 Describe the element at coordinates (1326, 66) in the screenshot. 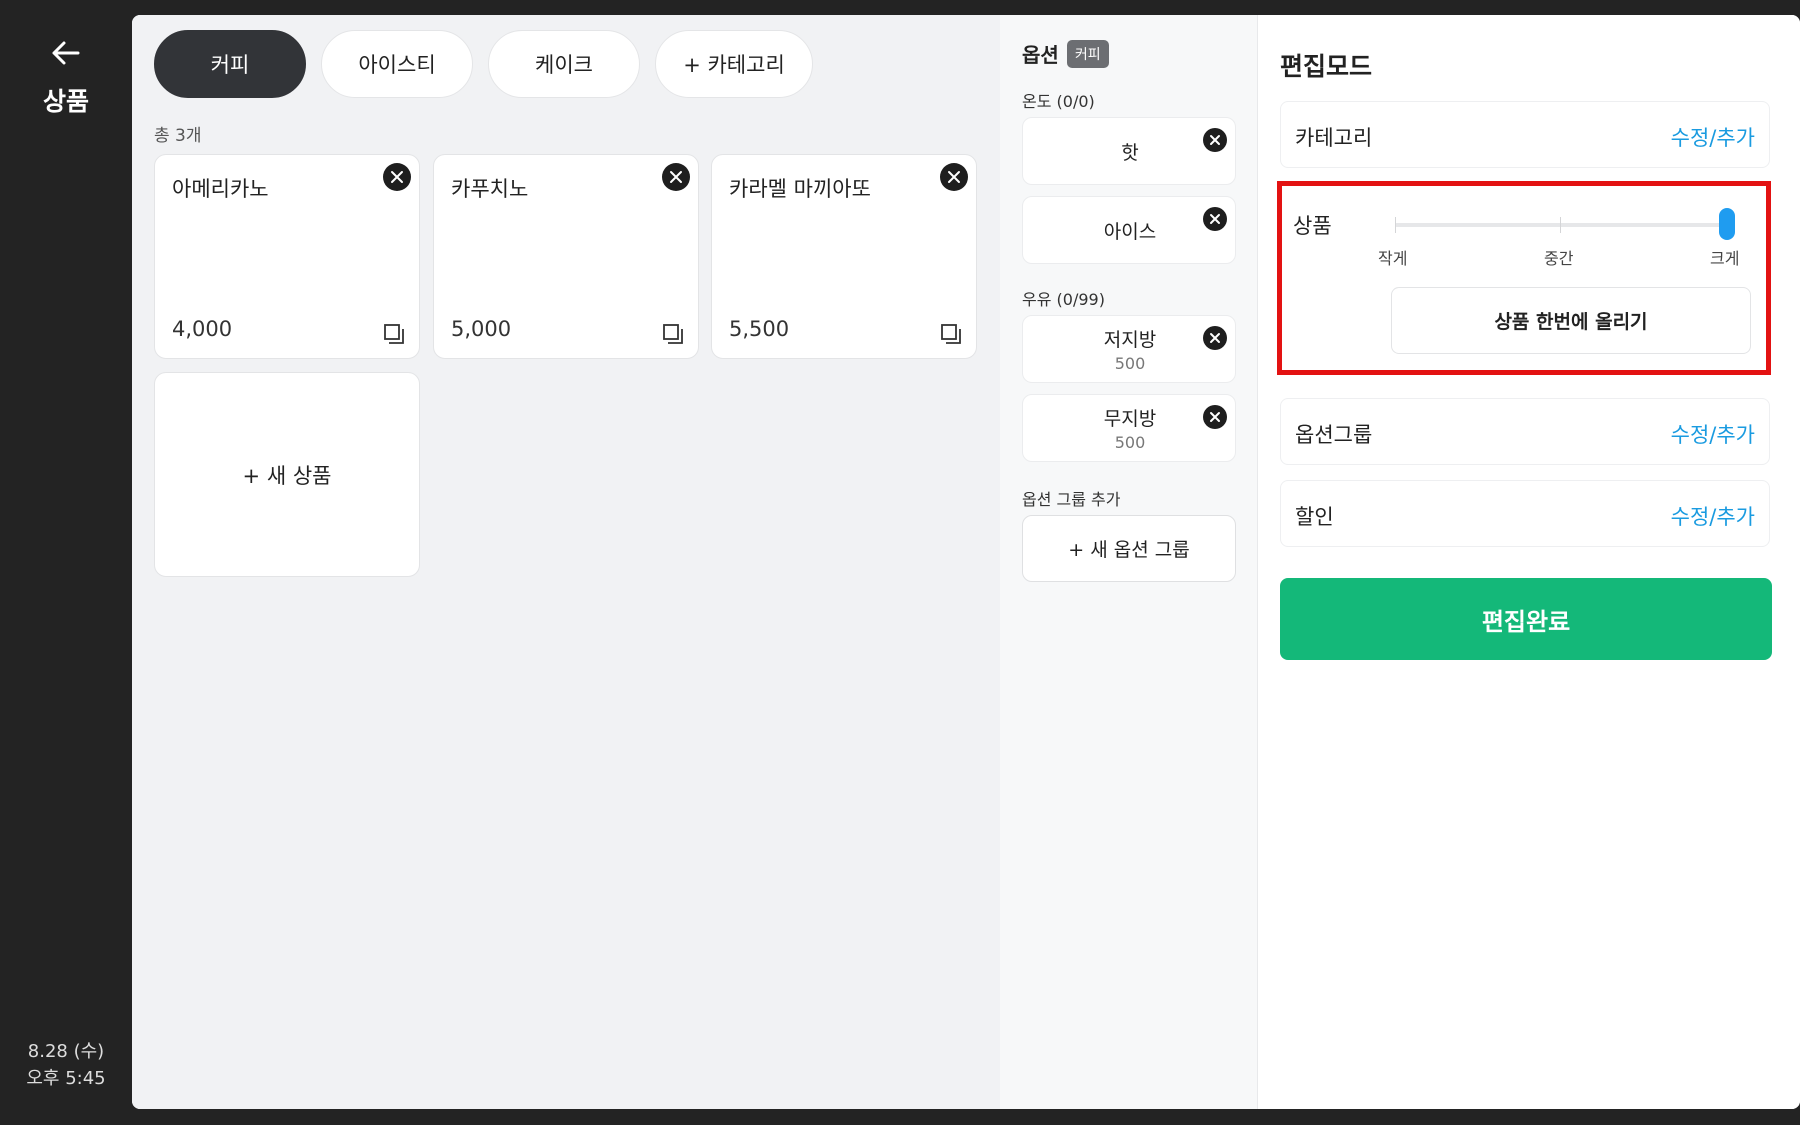

I see `edit-mode-title: 편집모드` at that location.